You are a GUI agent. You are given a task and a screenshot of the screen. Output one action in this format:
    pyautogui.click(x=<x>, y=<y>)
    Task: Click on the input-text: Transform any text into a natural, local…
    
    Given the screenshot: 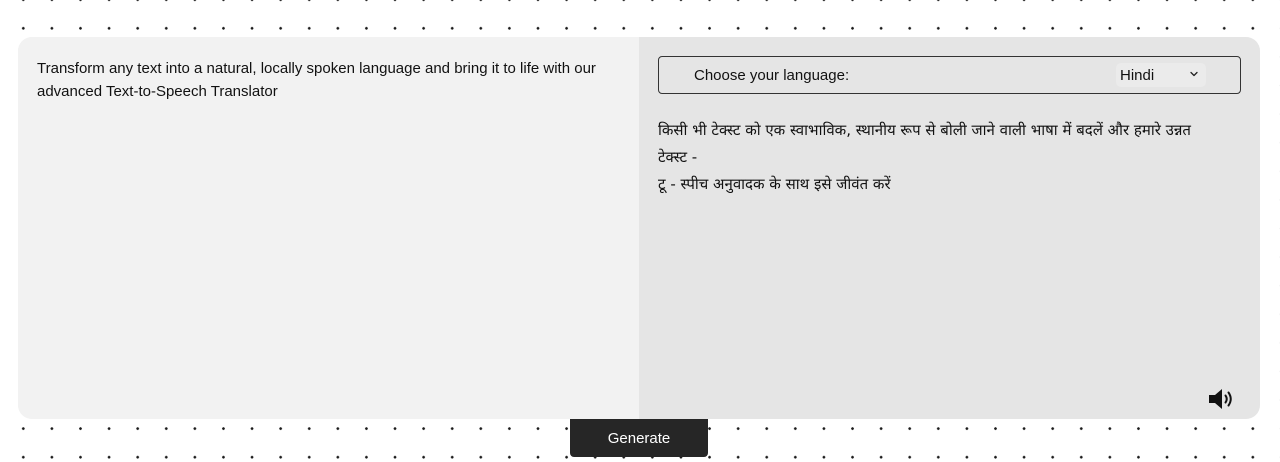 What is the action you would take?
    pyautogui.click(x=328, y=80)
    